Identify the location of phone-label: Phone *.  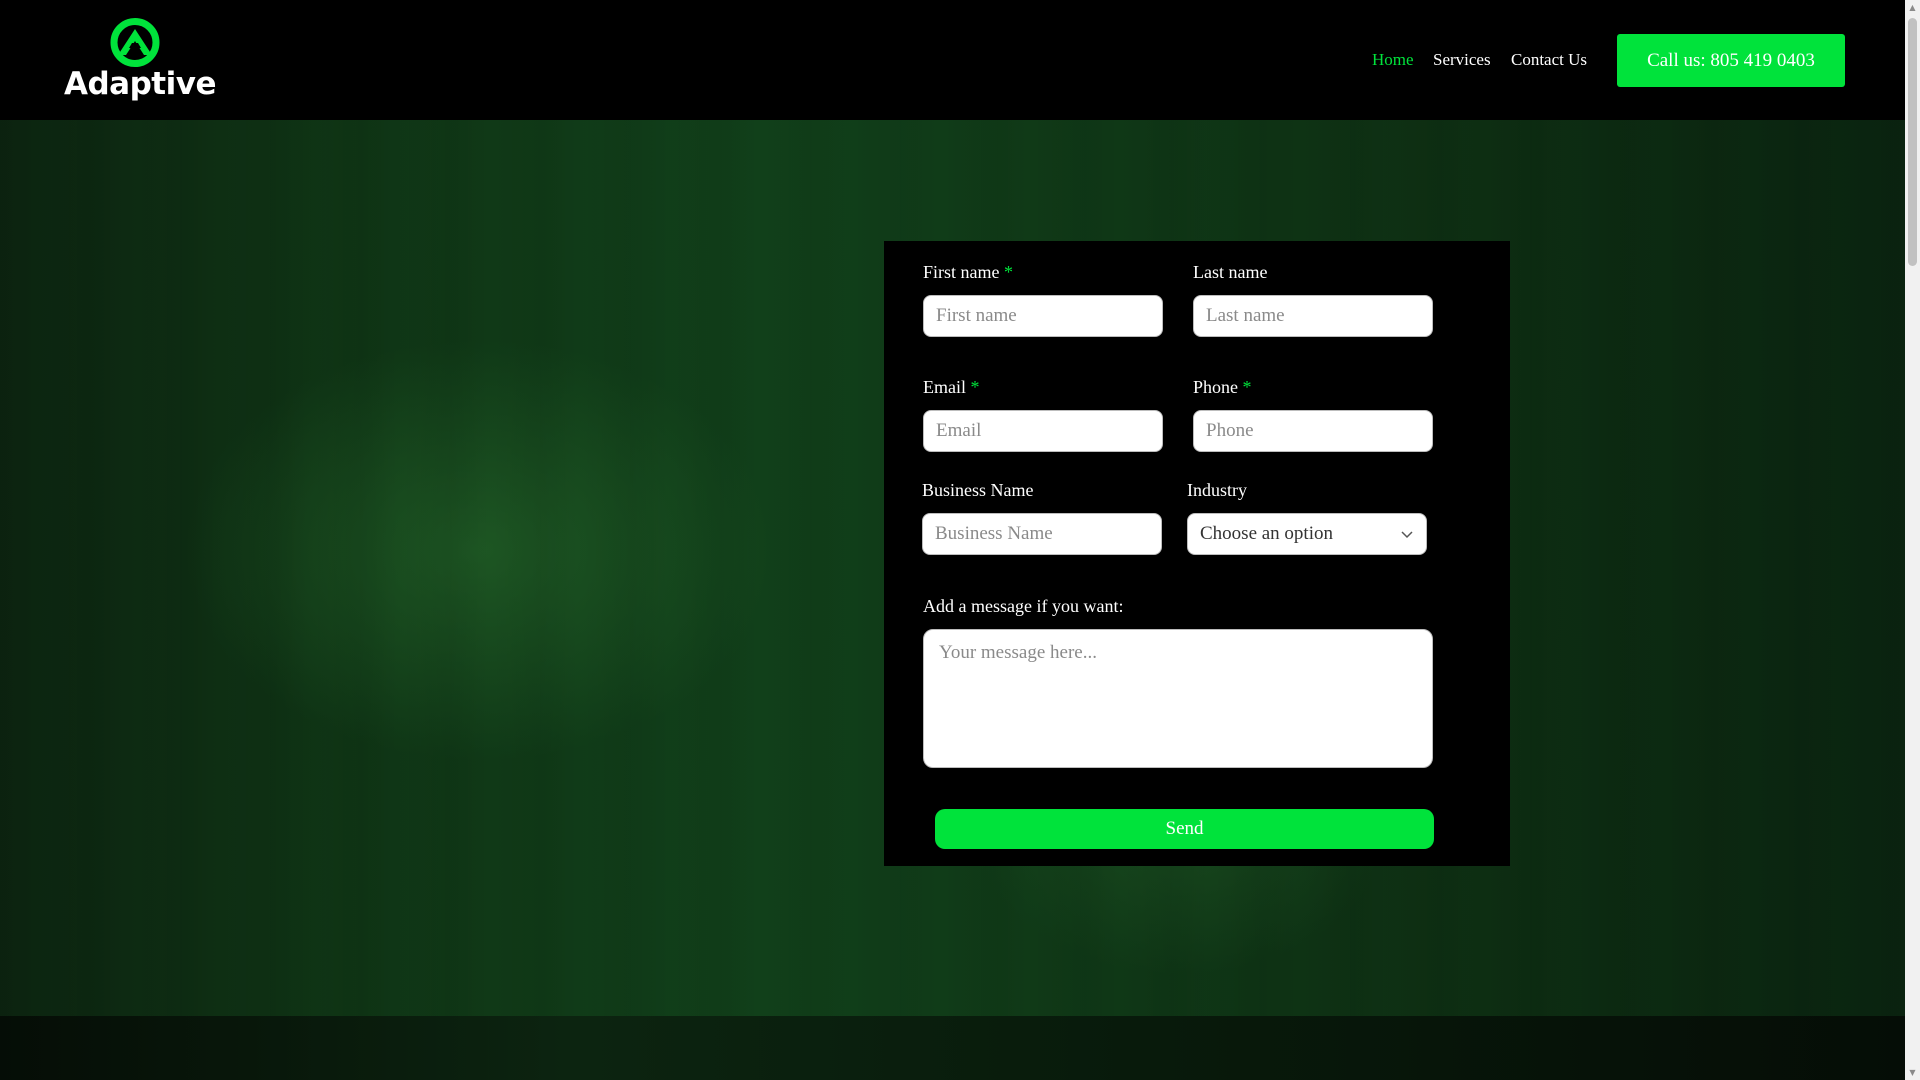
(1222, 387).